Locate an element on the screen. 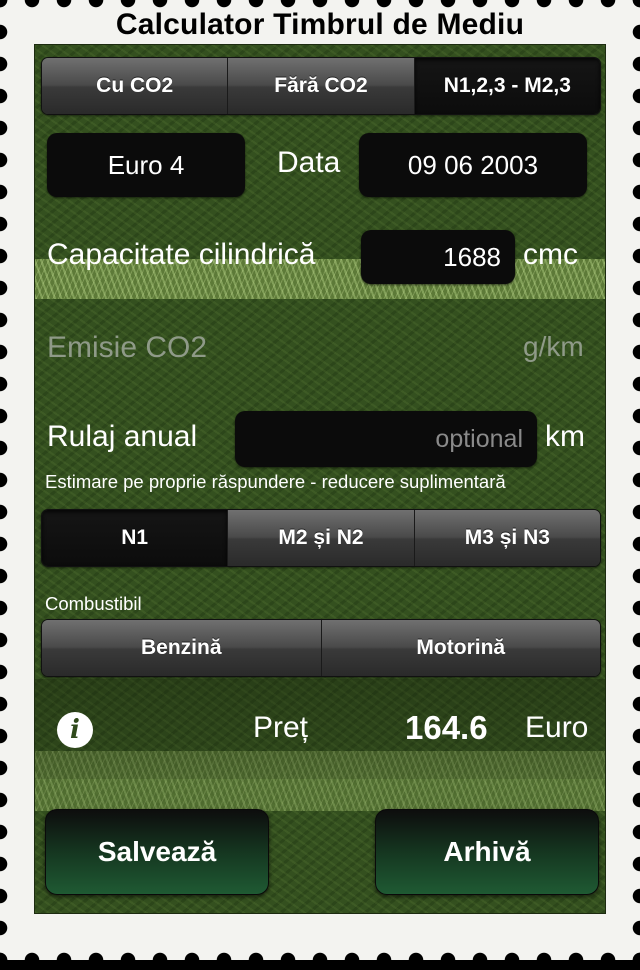  tab-fara-co2: Fără CO2 is located at coordinates (321, 86).